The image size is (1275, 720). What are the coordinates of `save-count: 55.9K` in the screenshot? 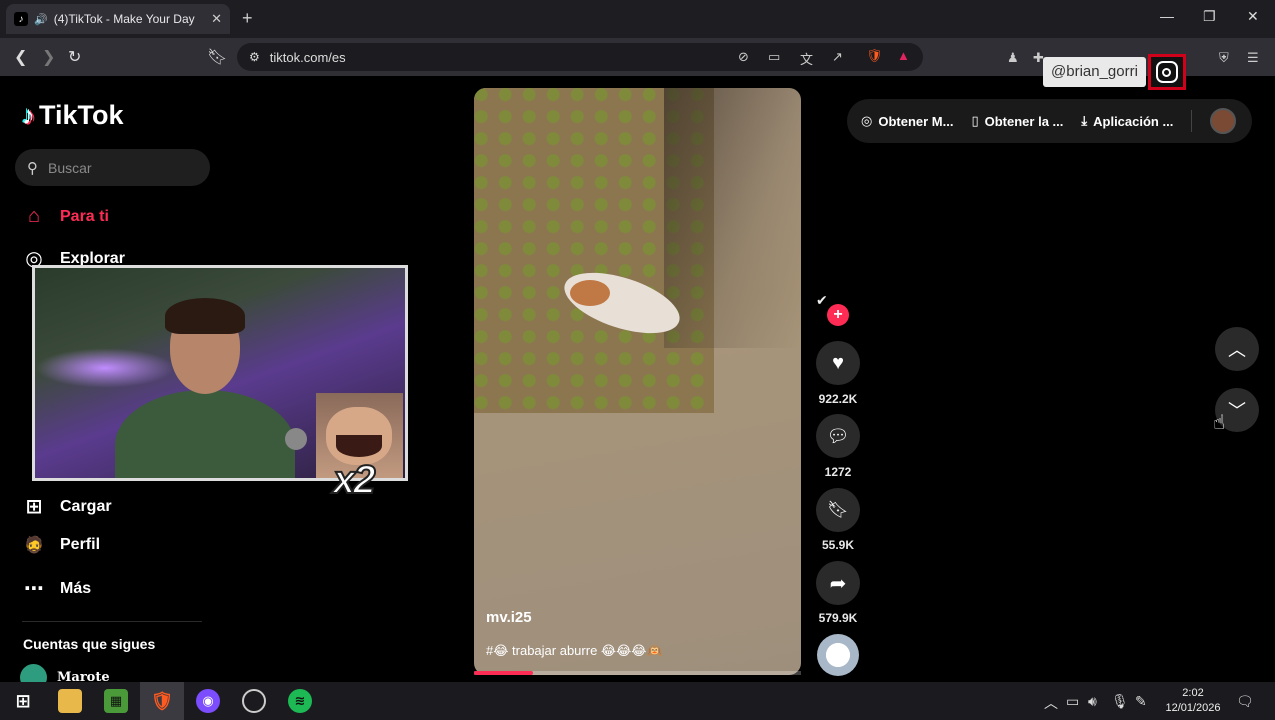 It's located at (838, 545).